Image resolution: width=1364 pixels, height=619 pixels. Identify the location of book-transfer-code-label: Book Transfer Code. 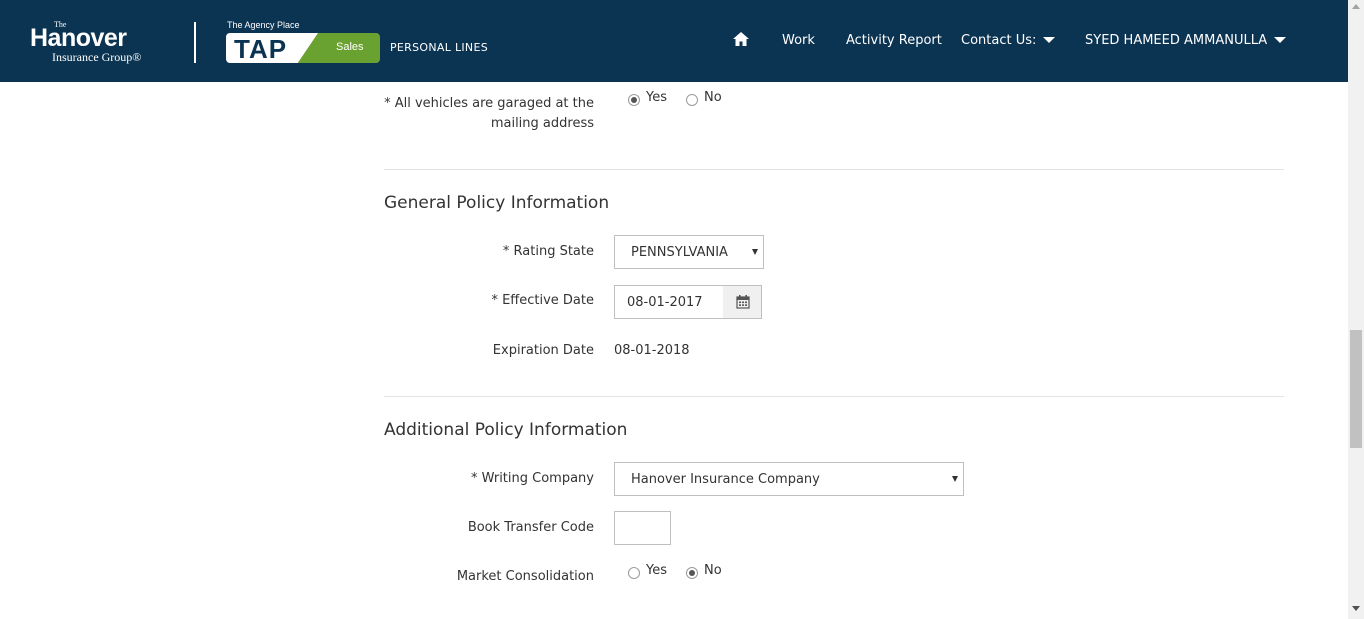
(530, 527).